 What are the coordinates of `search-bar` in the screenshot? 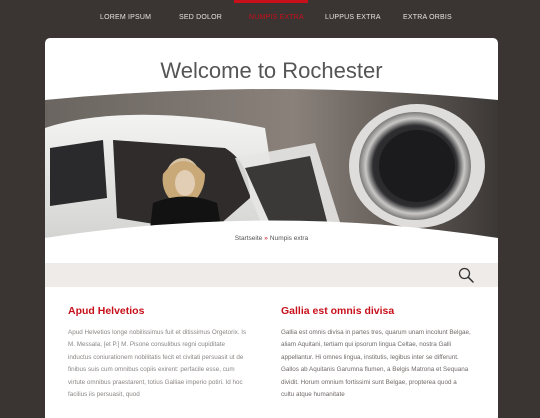 It's located at (271, 275).